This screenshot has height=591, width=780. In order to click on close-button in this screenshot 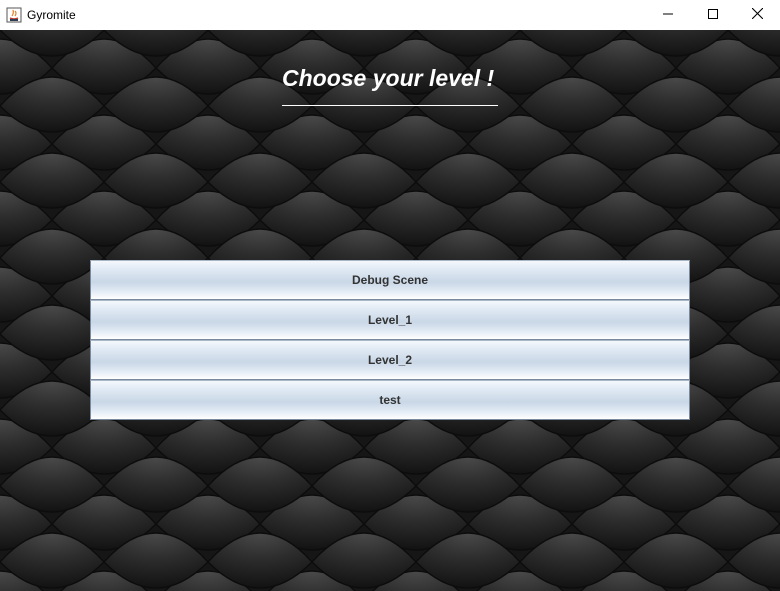, I will do `click(757, 15)`.